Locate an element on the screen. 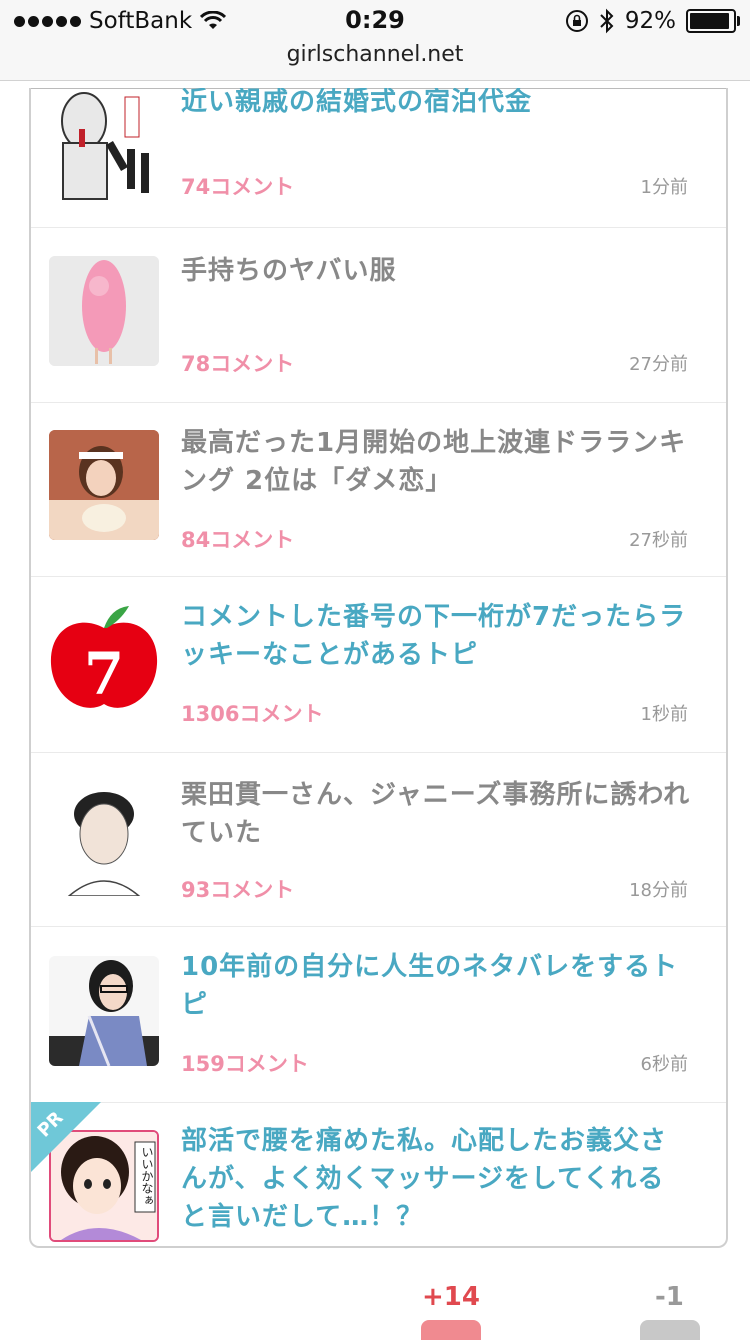 Image resolution: width=750 pixels, height=1340 pixels. address-bar-url: girlschannel.net is located at coordinates (375, 54).